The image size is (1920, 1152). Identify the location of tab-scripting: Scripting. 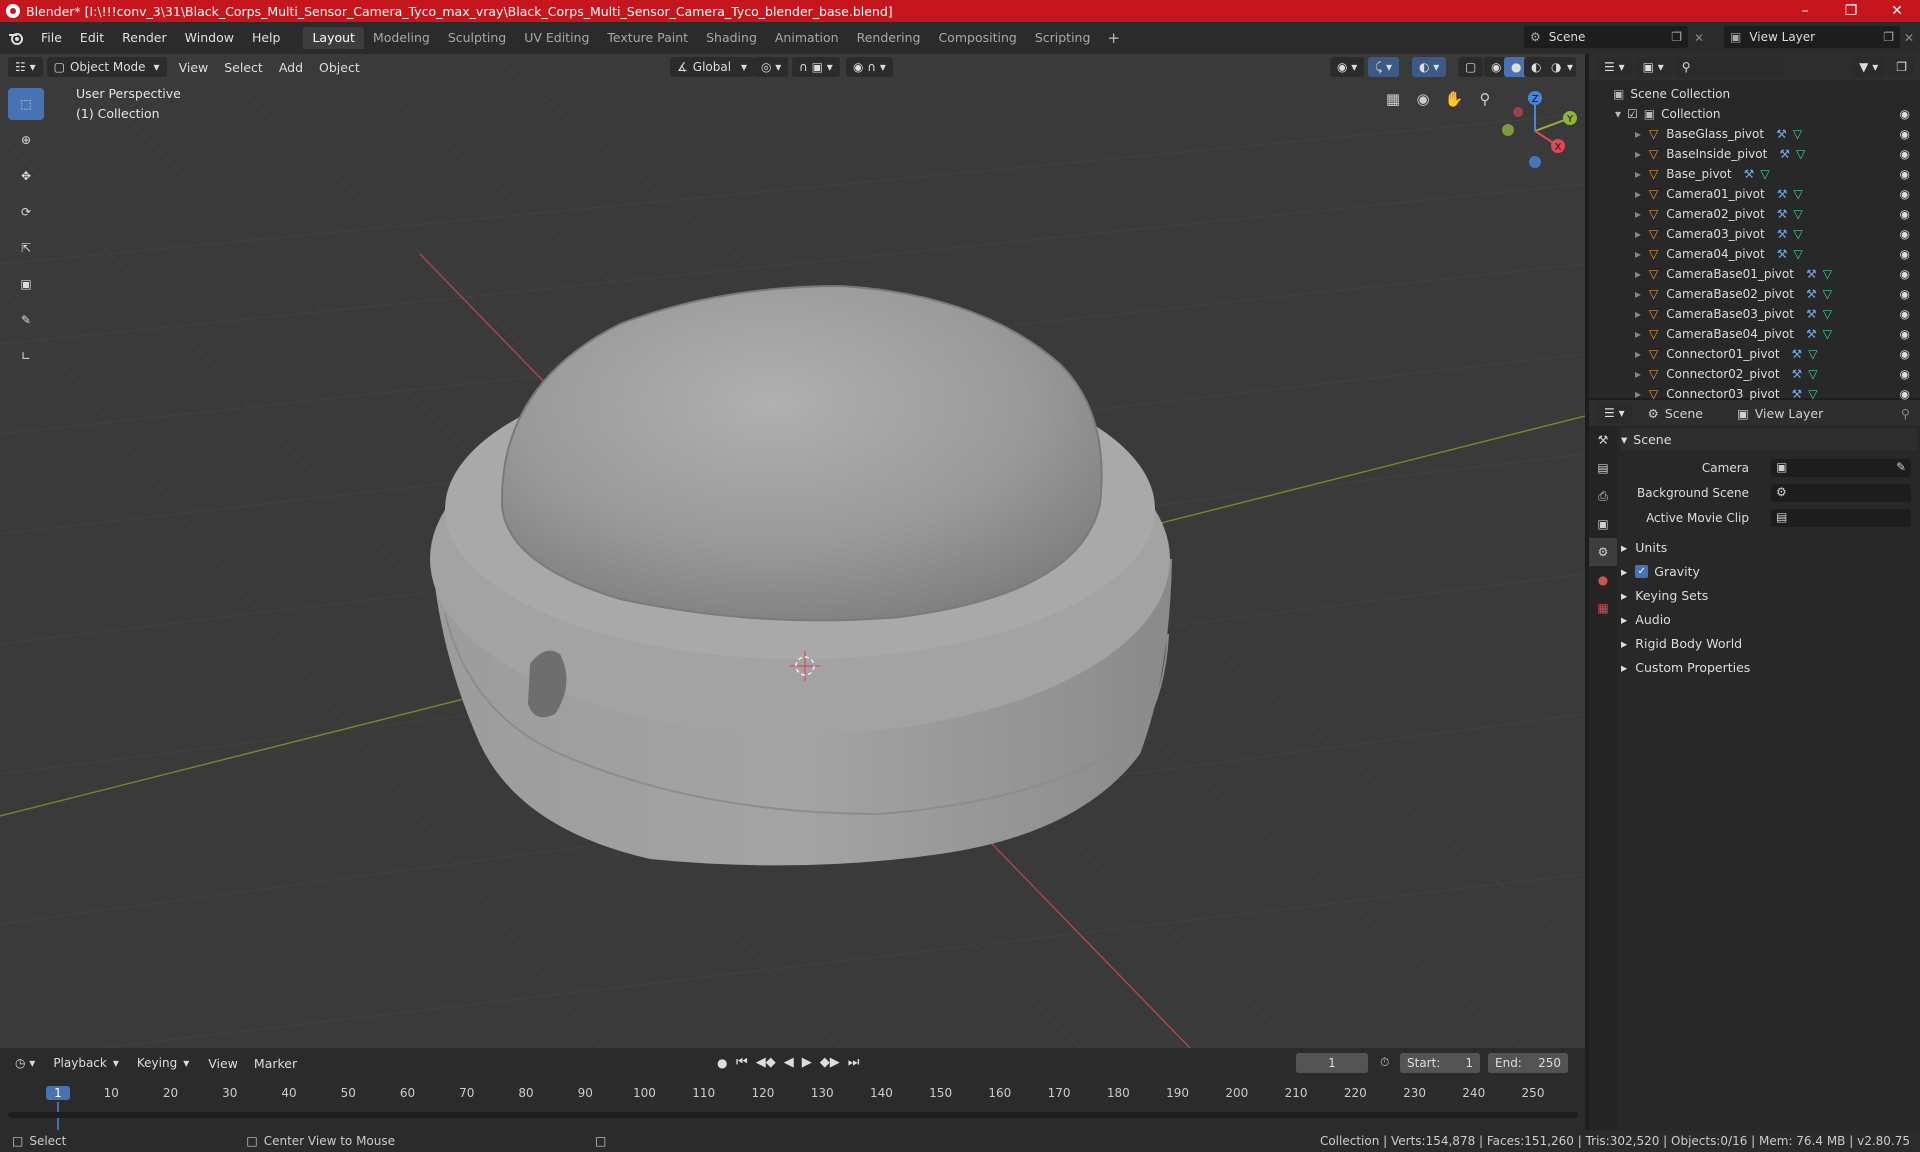
(1063, 38).